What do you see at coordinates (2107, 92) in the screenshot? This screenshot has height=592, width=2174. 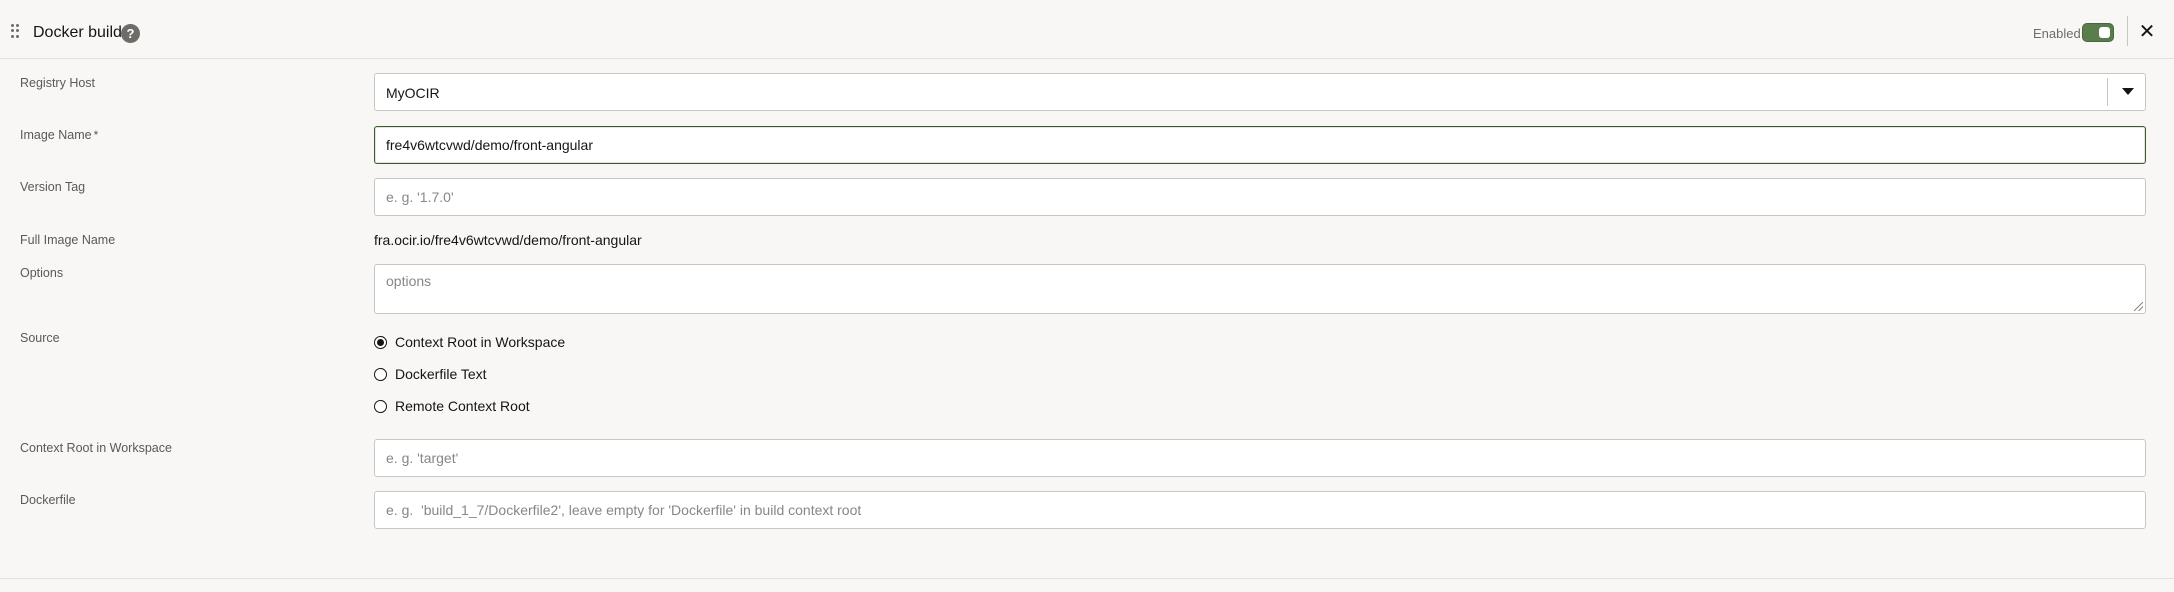 I see `select-divider` at bounding box center [2107, 92].